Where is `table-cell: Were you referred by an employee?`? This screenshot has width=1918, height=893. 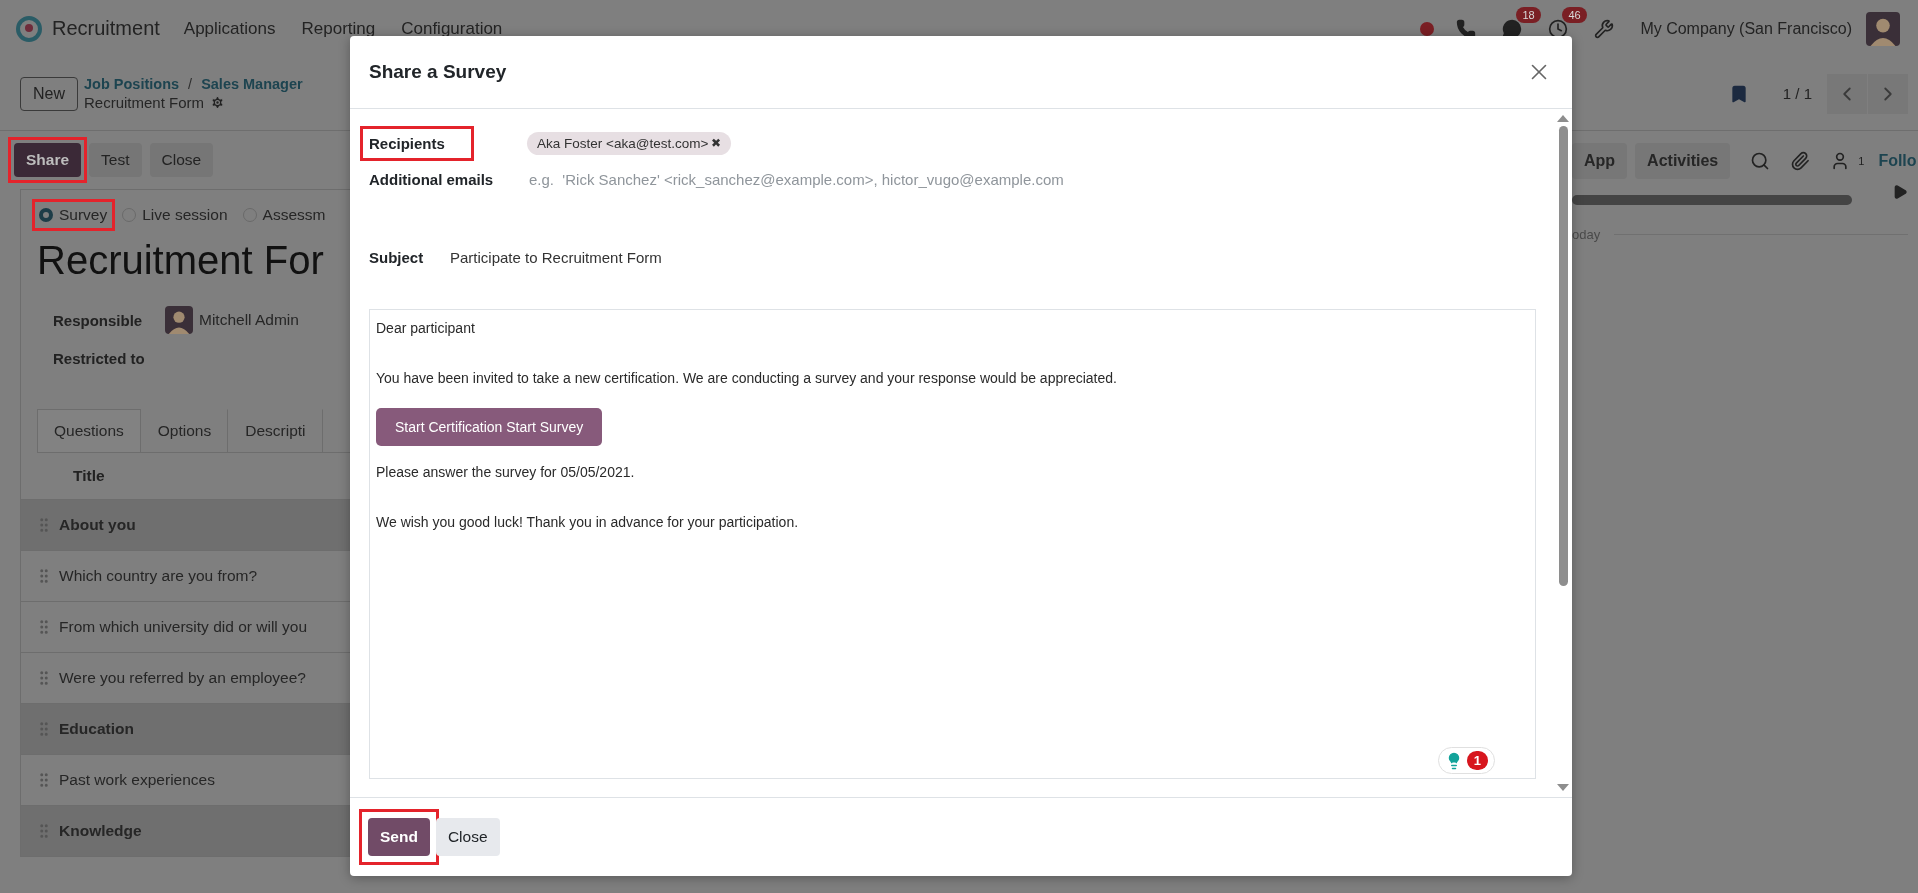
table-cell: Were you referred by an employee? is located at coordinates (182, 678).